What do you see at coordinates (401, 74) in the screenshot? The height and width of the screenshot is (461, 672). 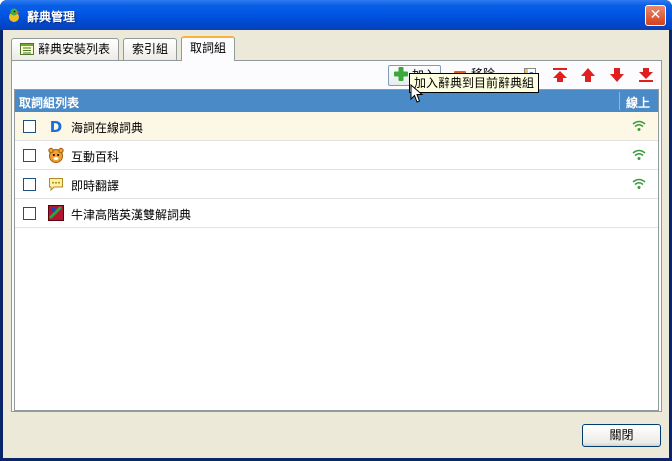 I see `plus-icon` at bounding box center [401, 74].